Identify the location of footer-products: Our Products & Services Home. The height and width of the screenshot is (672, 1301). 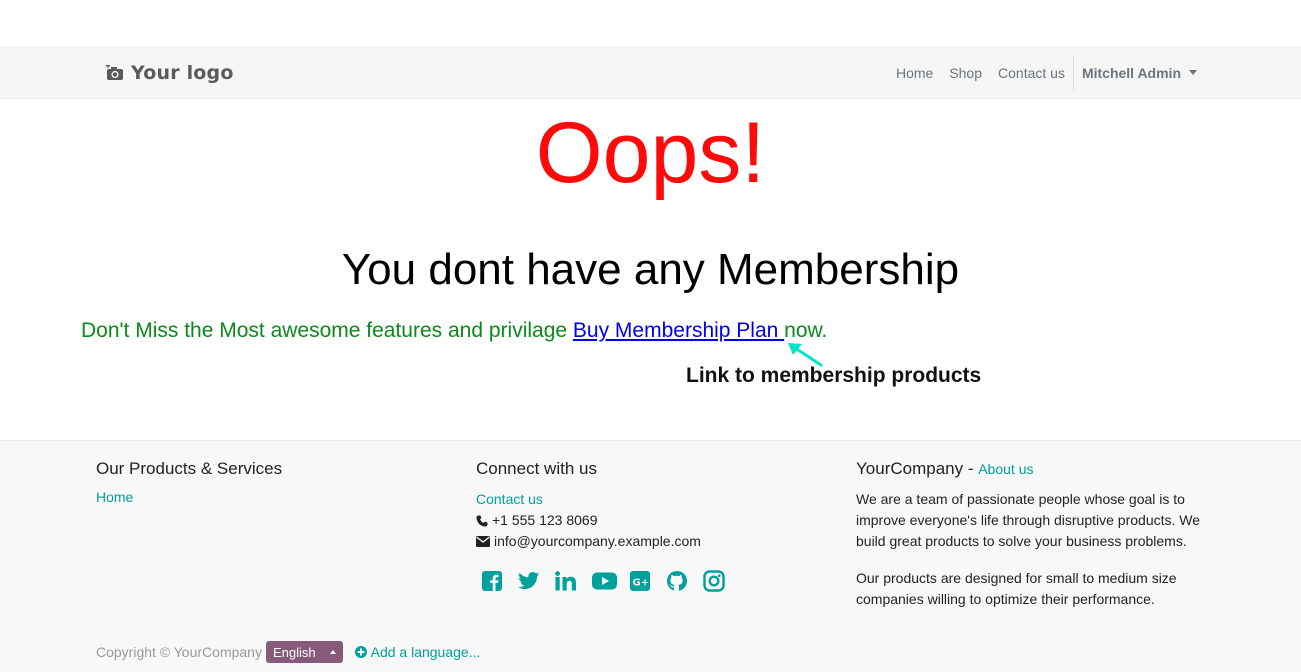
(266, 483).